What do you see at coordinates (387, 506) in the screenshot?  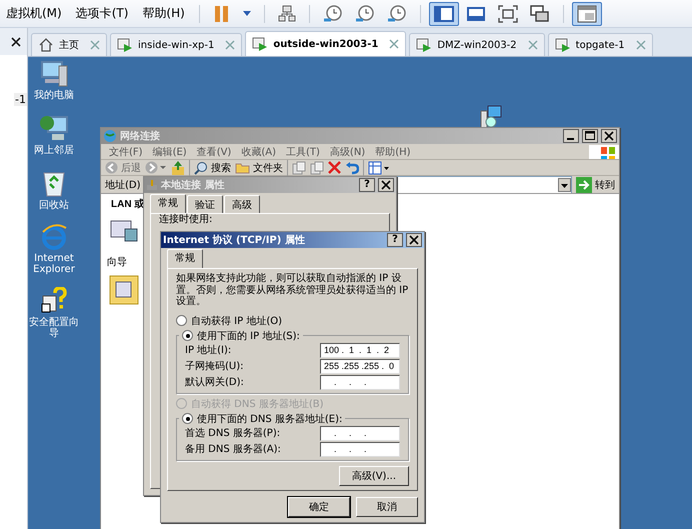 I see `cancel-button: 取消` at bounding box center [387, 506].